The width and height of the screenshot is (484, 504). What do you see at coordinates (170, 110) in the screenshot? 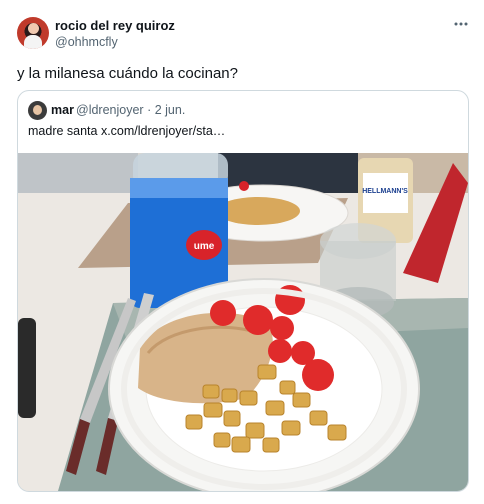
I see `quoted-date: 2 jun.` at bounding box center [170, 110].